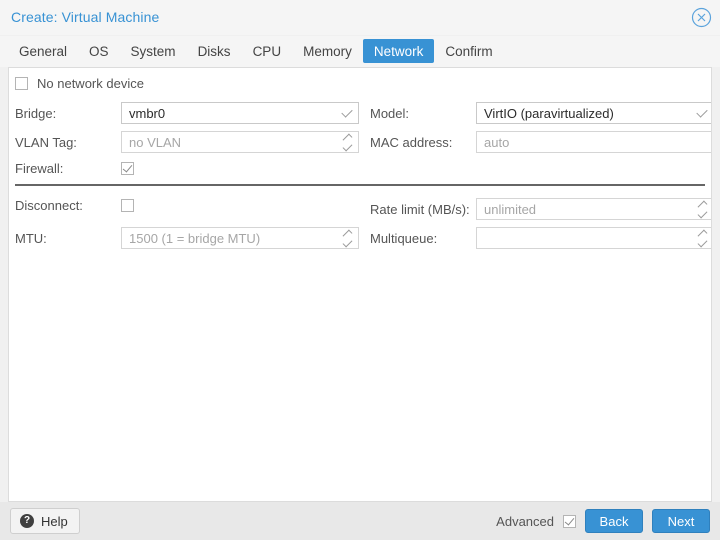 Image resolution: width=720 pixels, height=540 pixels. I want to click on tab-general: General, so click(43, 51).